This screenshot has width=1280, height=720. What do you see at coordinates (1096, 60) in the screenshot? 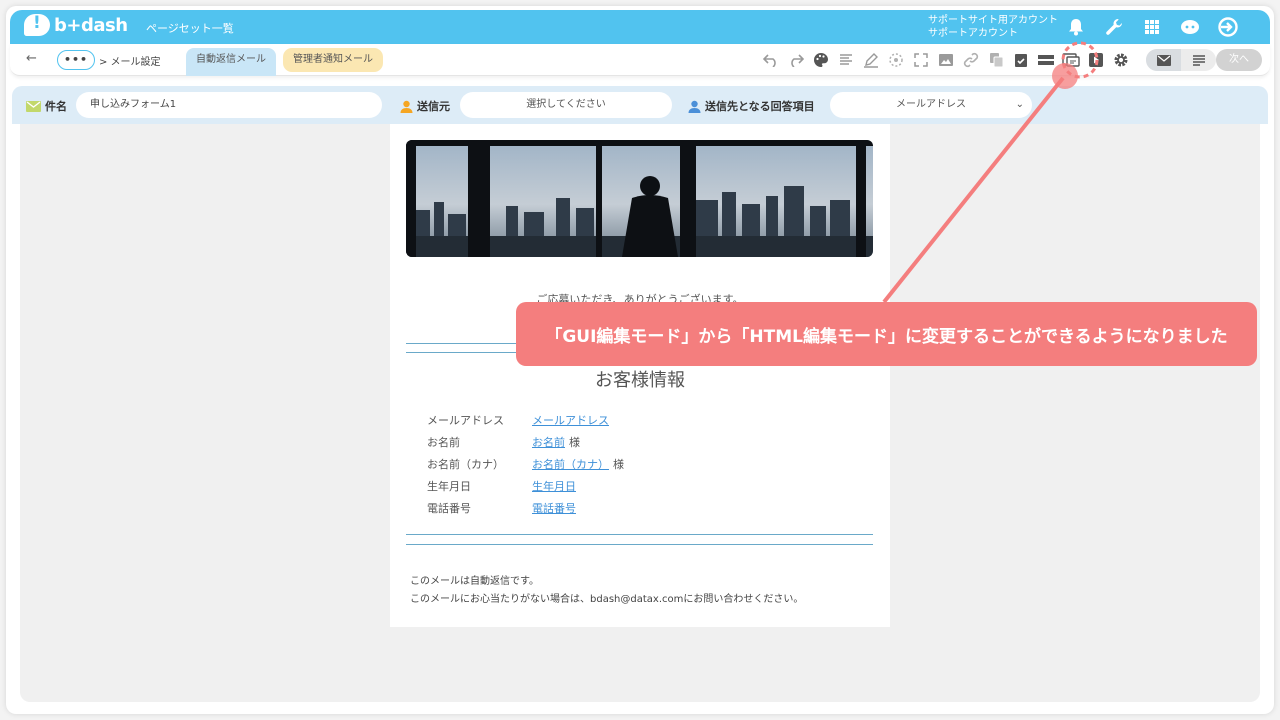
I see `play-icon` at bounding box center [1096, 60].